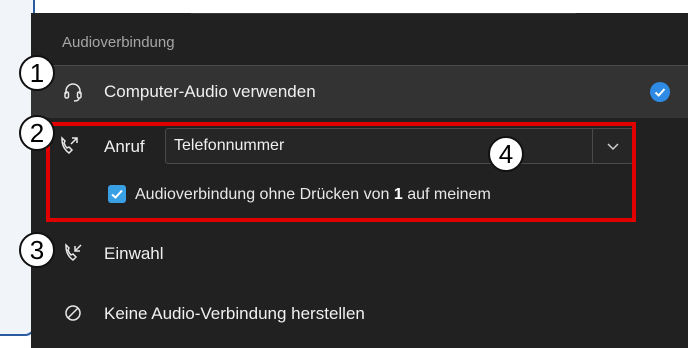 The image size is (688, 348). Describe the element at coordinates (210, 91) in the screenshot. I see `option-computer-audio-label: Computer-Audio verwenden` at that location.